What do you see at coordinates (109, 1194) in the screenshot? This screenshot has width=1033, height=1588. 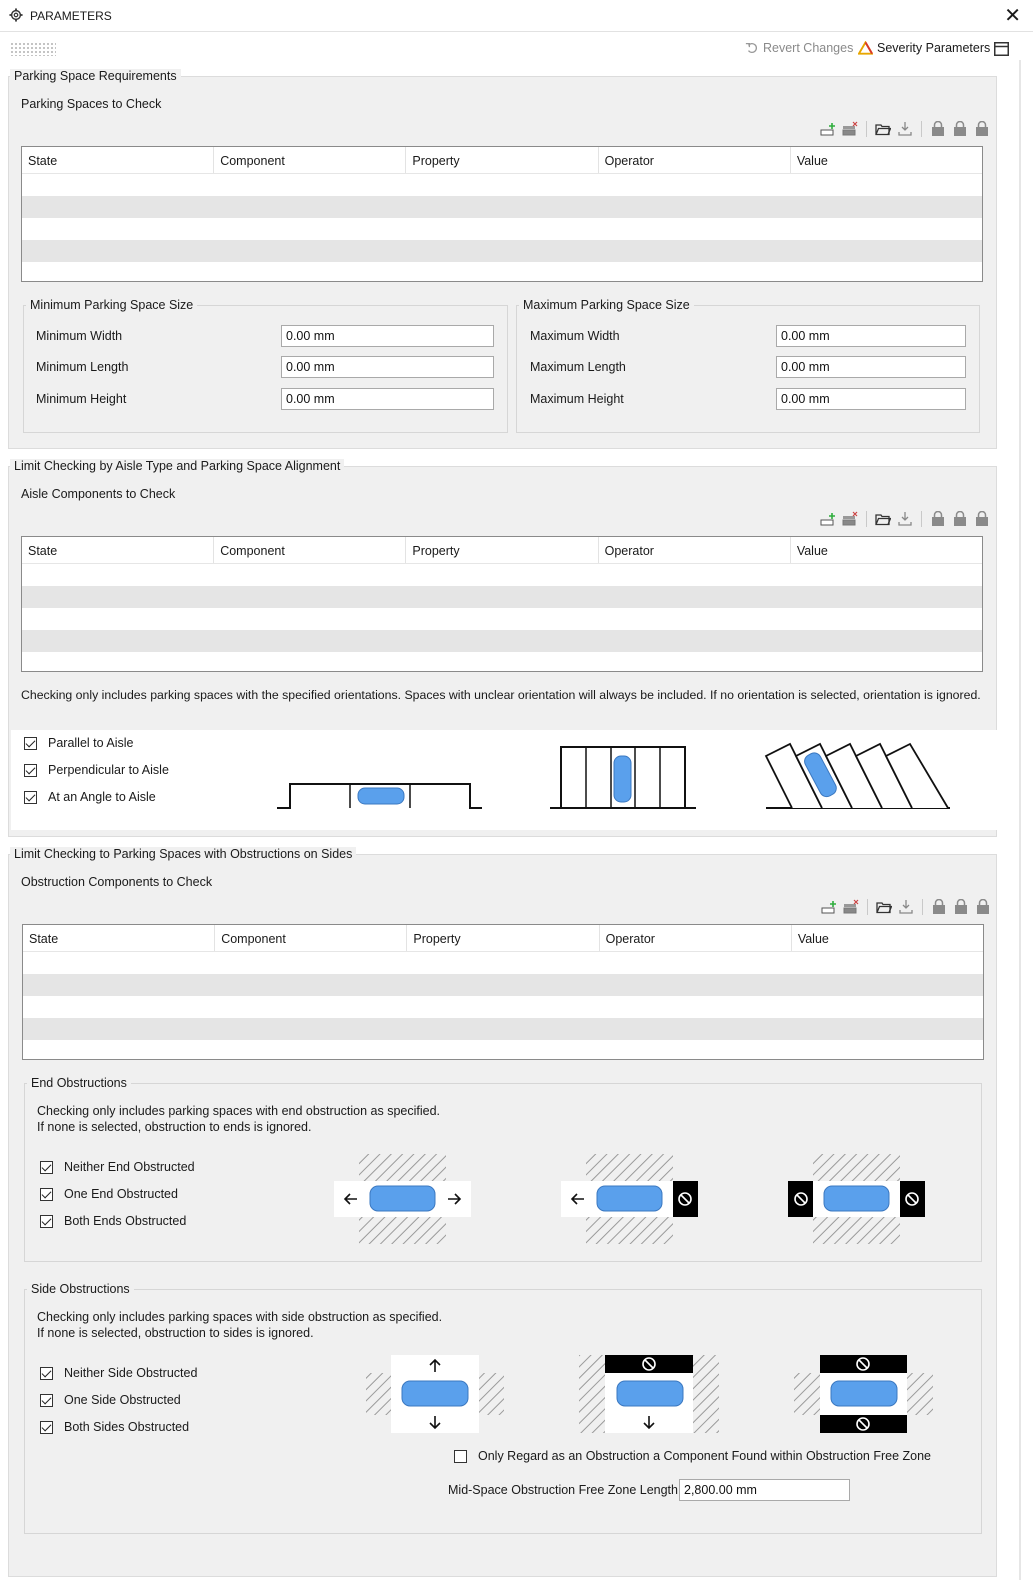 I see `one-end-obstructed-checkbox: One End Obstructed` at bounding box center [109, 1194].